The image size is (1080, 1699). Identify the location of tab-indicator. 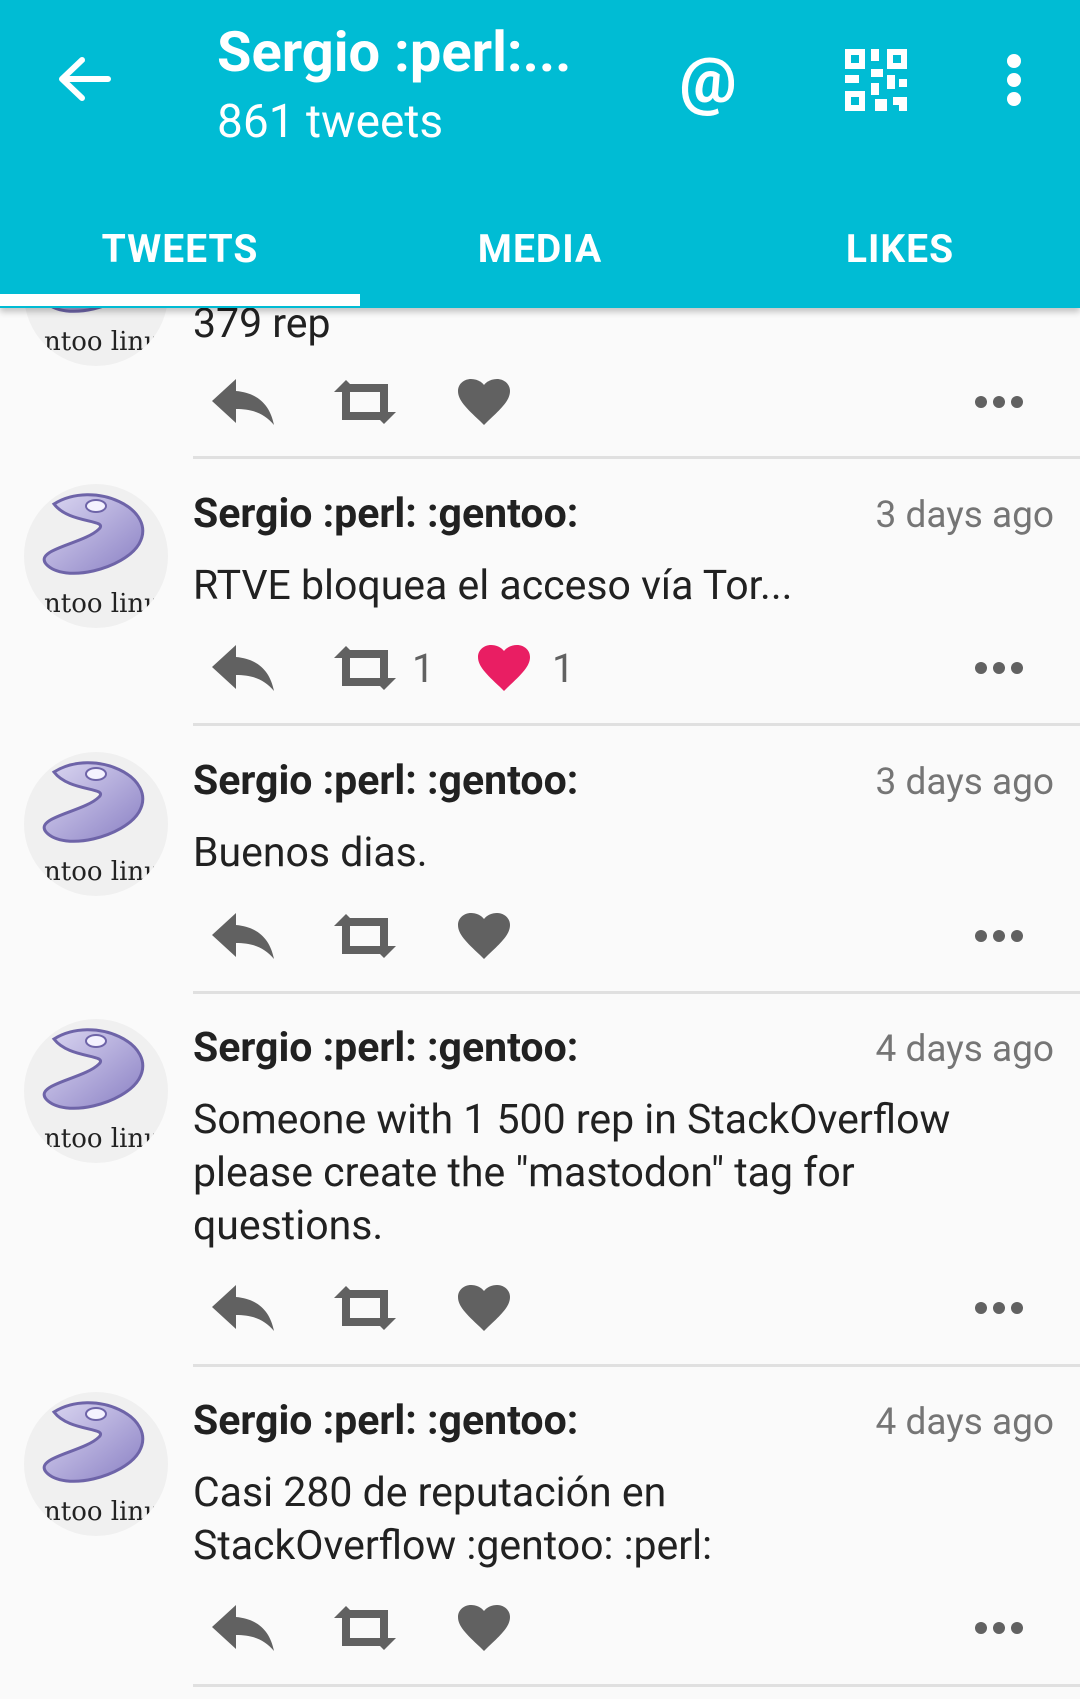
(180, 300).